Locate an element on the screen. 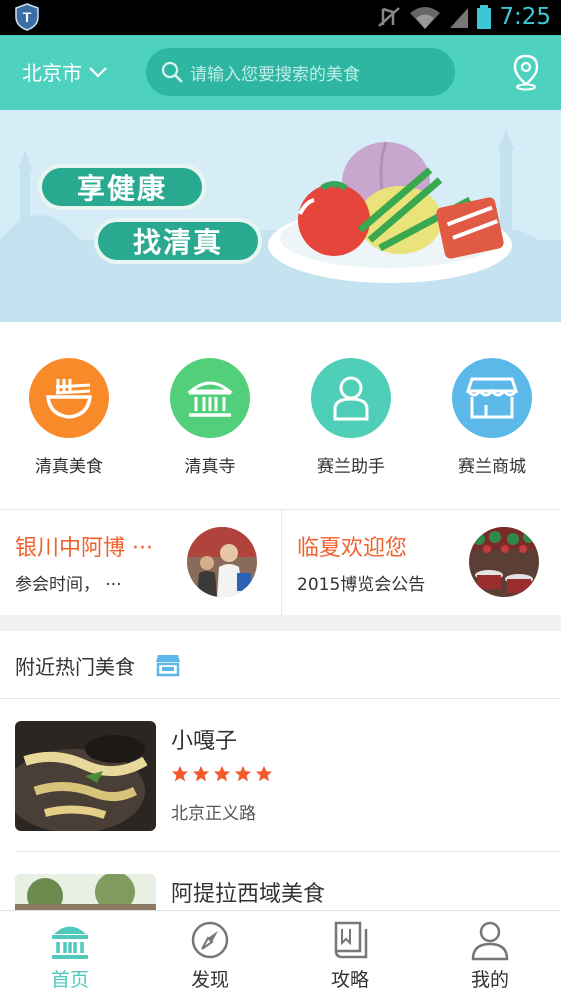 This screenshot has height=997, width=561. city-selector: 北京市 is located at coordinates (65, 71).